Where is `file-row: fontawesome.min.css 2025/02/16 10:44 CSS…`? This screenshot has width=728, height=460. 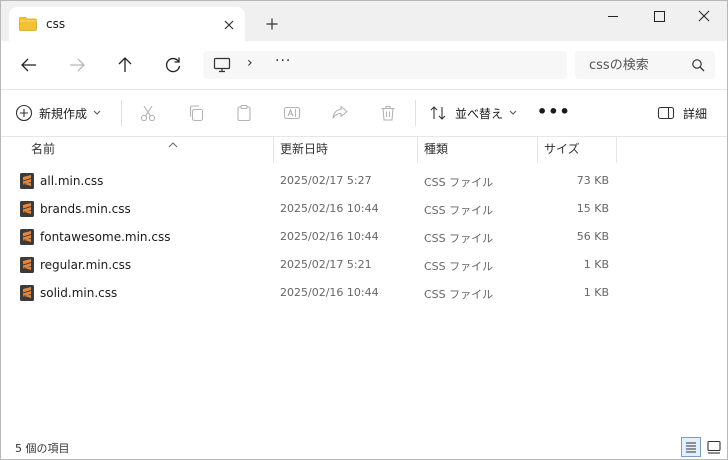 file-row: fontawesome.min.css 2025/02/16 10:44 CSS… is located at coordinates (364, 237).